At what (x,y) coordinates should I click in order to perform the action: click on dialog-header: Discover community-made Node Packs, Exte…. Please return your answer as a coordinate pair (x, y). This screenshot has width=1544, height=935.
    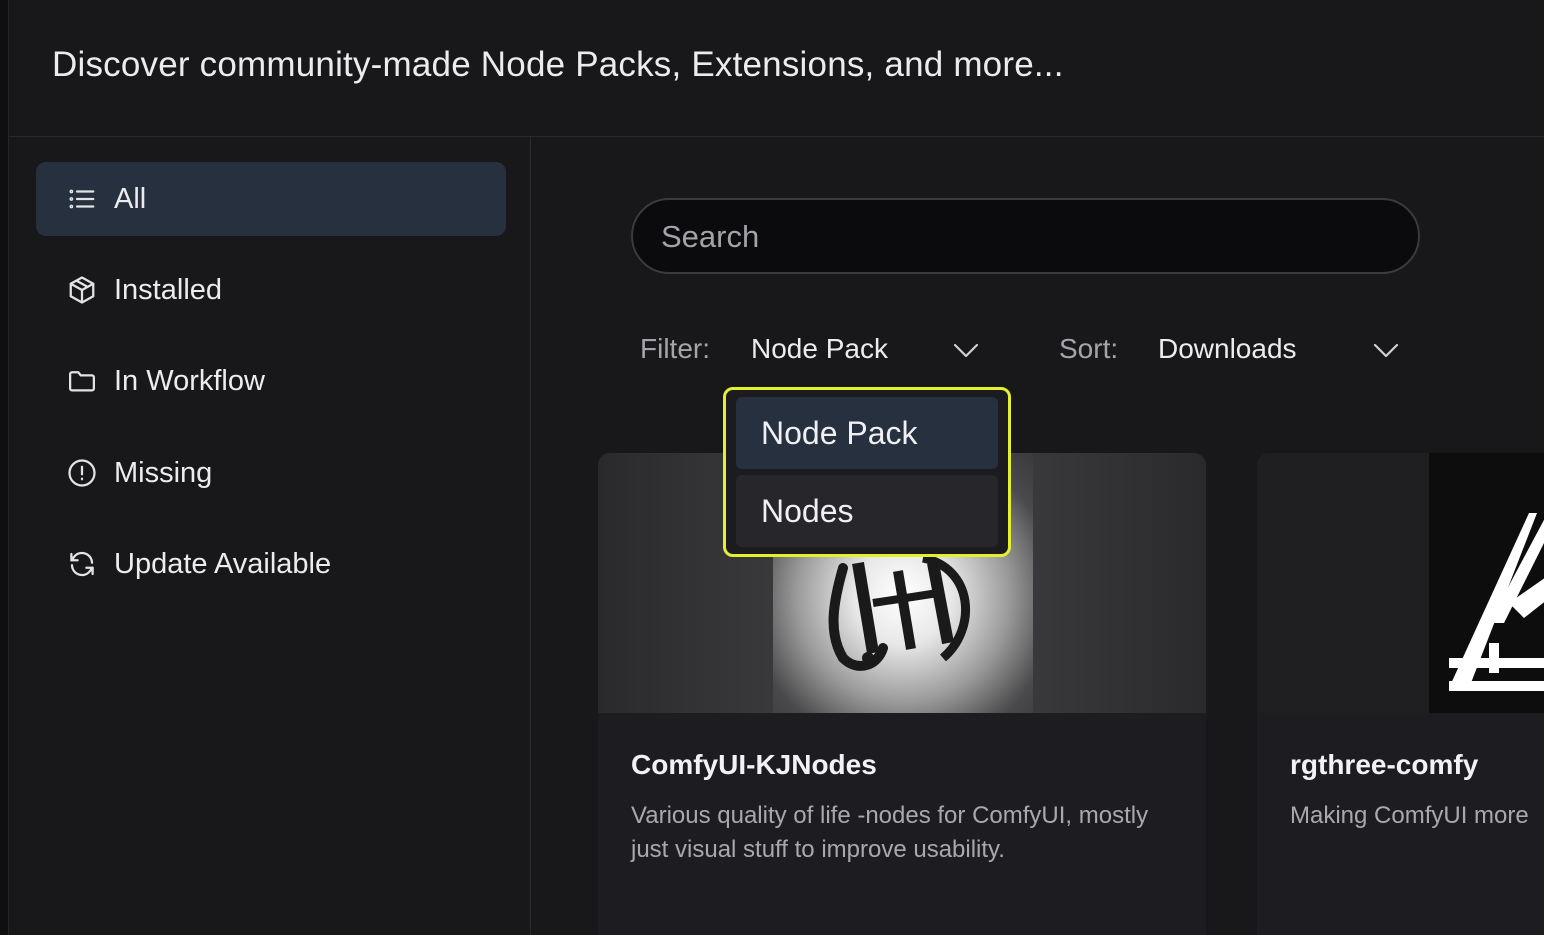
    Looking at the image, I should click on (776, 68).